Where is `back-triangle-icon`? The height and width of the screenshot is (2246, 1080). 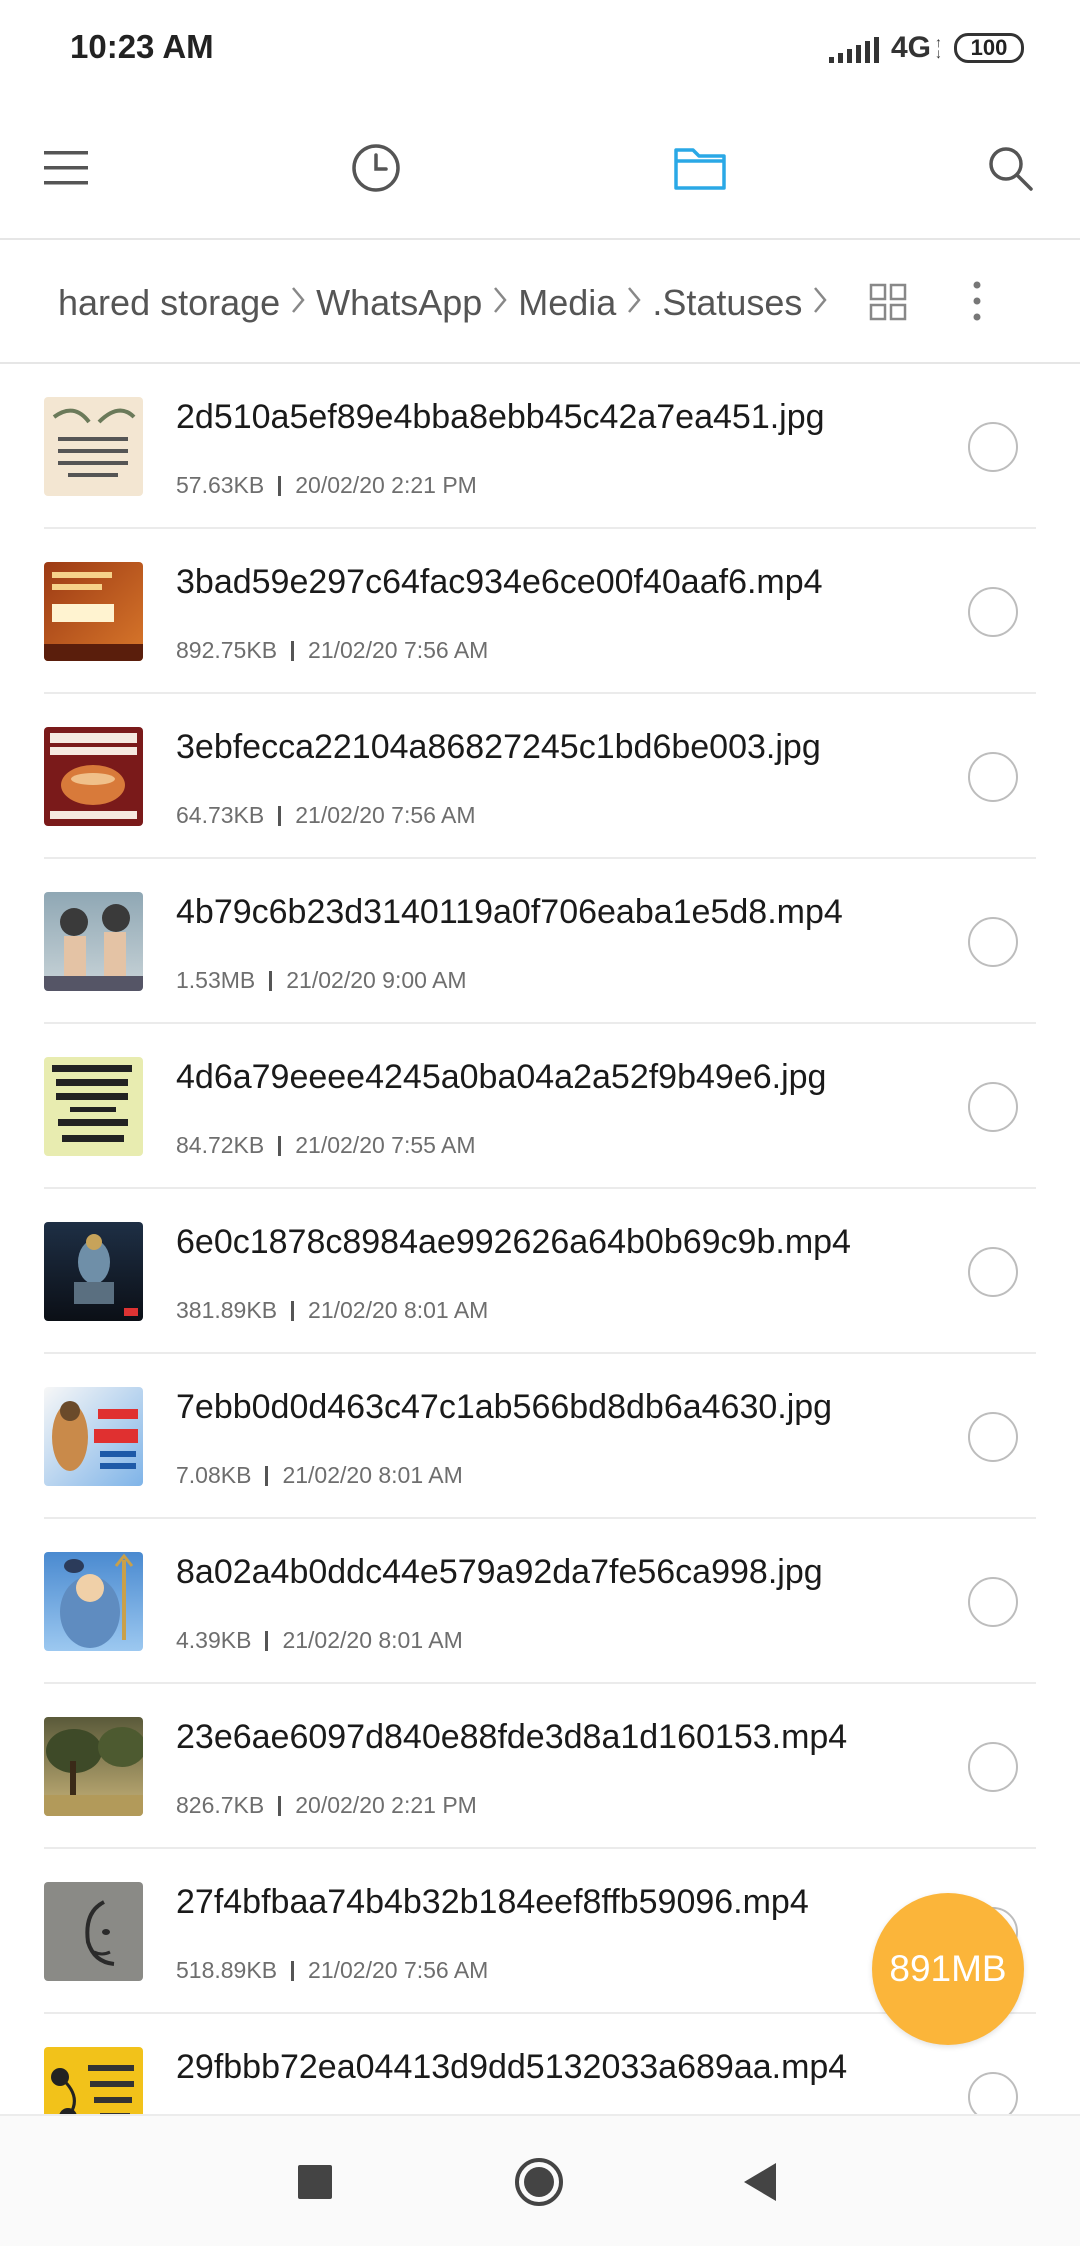 back-triangle-icon is located at coordinates (760, 2182).